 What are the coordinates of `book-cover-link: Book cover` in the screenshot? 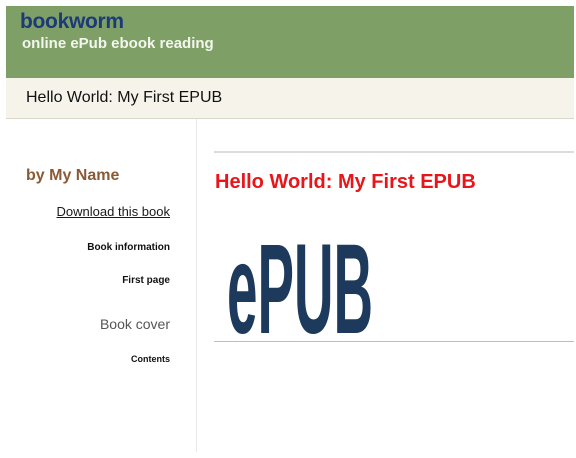 It's located at (135, 324).